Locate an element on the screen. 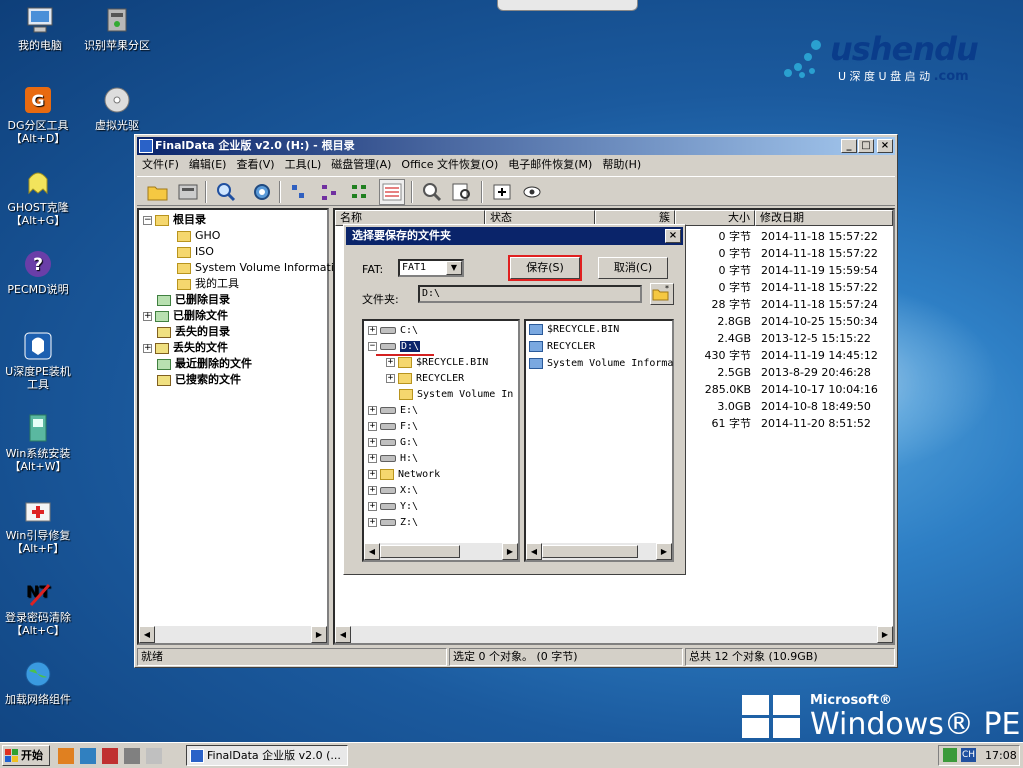  tree-item-gho: GHO is located at coordinates (198, 236).